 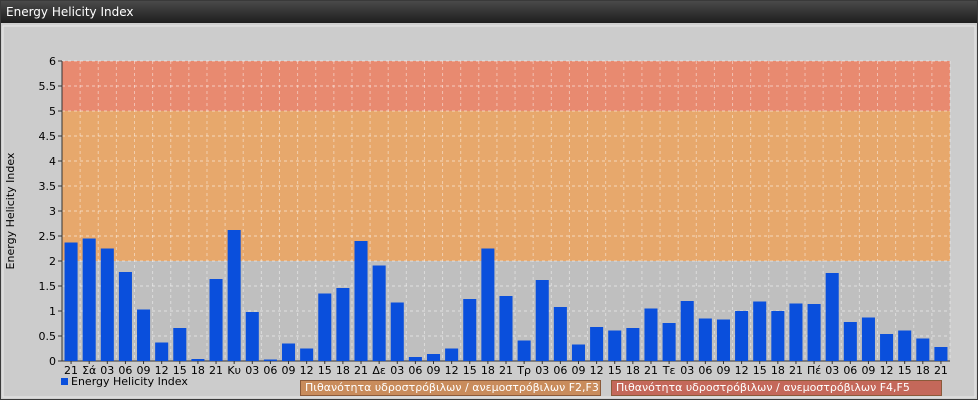 What do you see at coordinates (814, 370) in the screenshot?
I see `x-tick-label: Πέ` at bounding box center [814, 370].